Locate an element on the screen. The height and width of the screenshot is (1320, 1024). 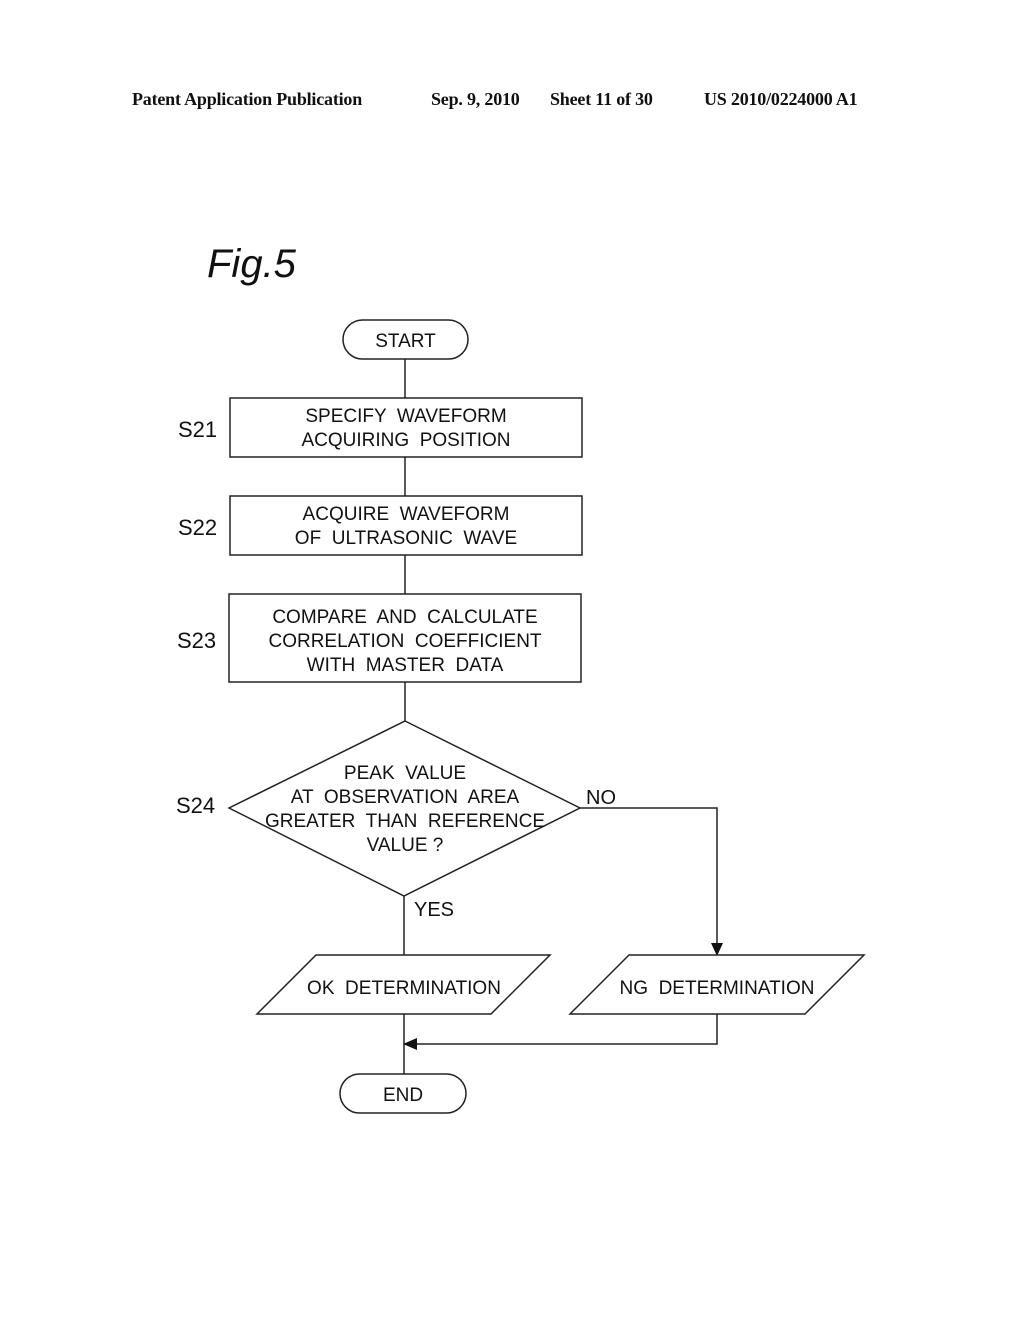
decision-text-line: PEAK VALUE is located at coordinates (405, 773).